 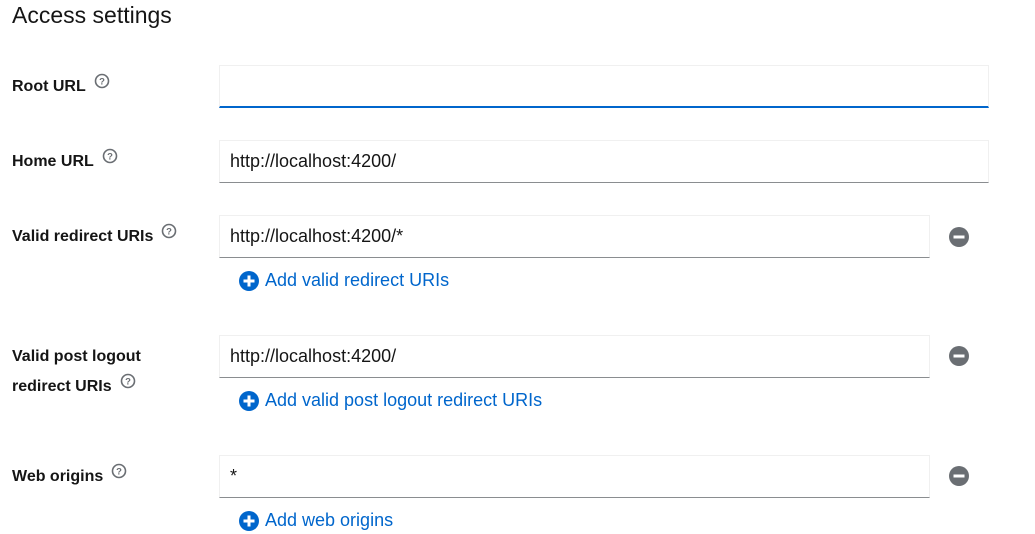 I want to click on root-url-label: Root URL, so click(x=61, y=87).